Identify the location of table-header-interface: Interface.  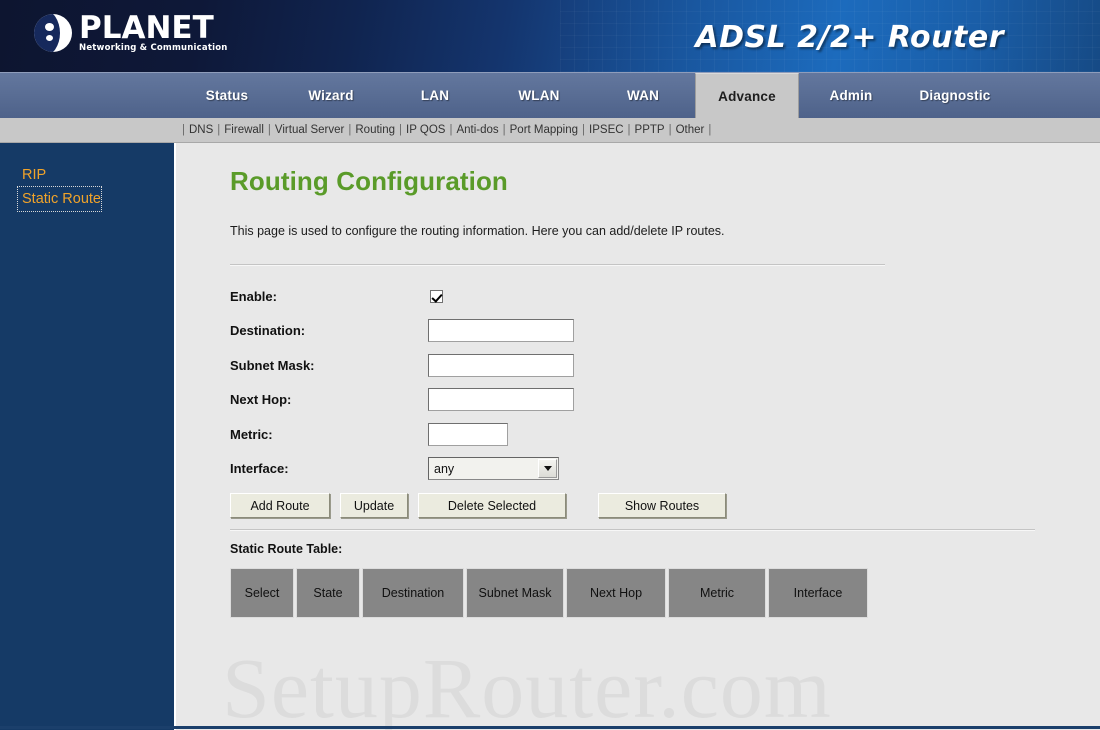
(818, 593).